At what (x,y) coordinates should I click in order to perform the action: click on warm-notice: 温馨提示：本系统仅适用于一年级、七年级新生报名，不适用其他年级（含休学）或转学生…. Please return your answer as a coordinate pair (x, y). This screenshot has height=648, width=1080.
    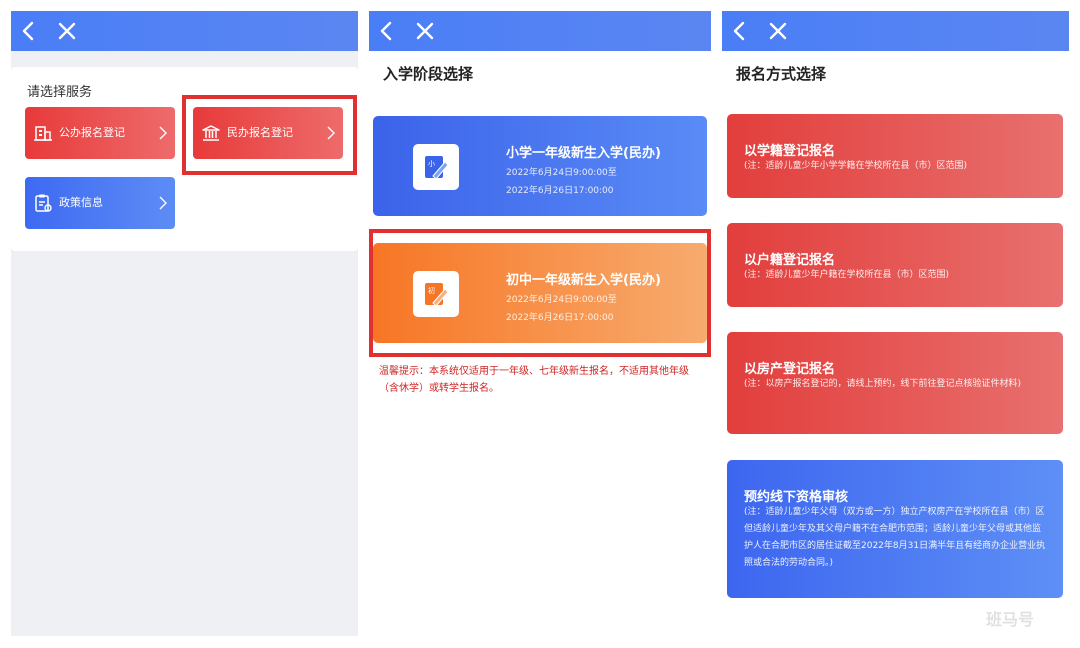
    Looking at the image, I should click on (534, 380).